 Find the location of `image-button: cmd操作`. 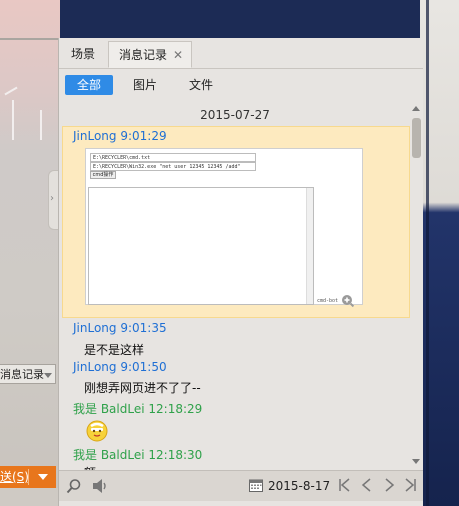

image-button: cmd操作 is located at coordinates (103, 175).